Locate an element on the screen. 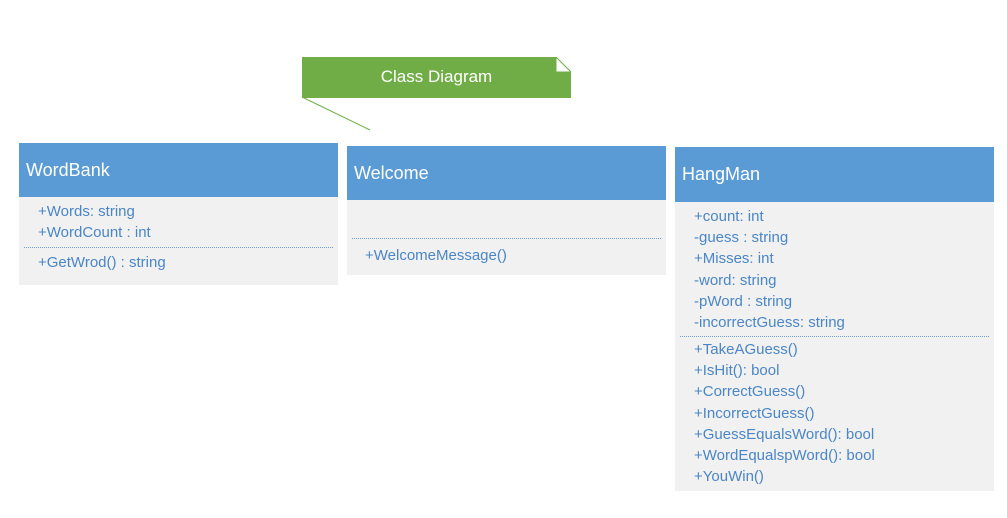 The width and height of the screenshot is (1007, 518). attribute: -word: string is located at coordinates (735, 280).